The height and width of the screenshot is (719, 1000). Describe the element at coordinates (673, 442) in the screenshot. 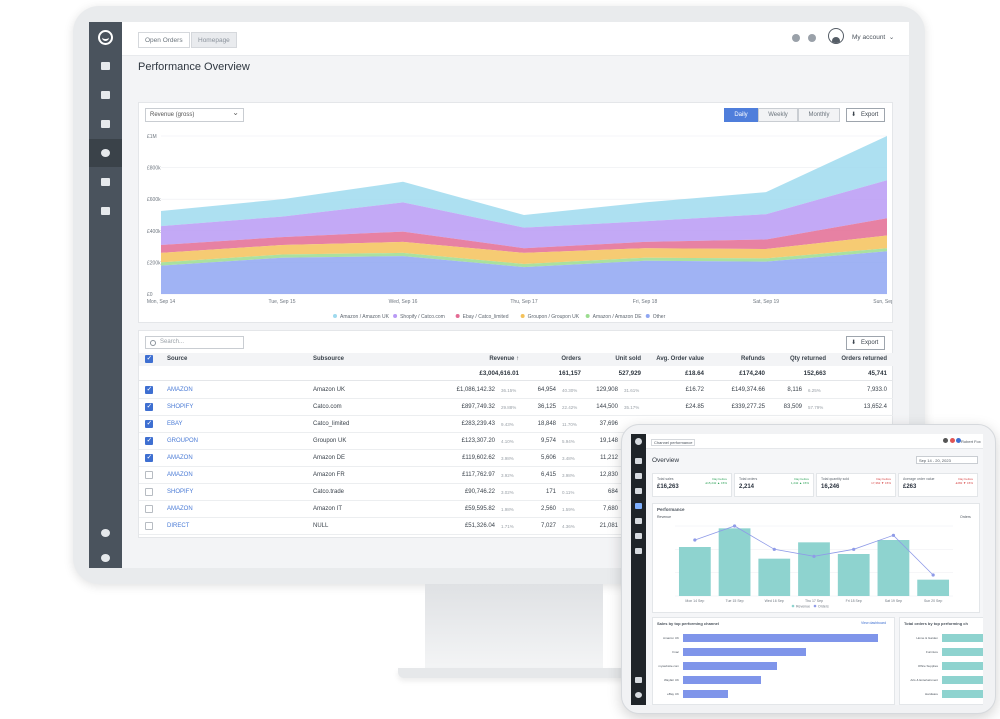

I see `tablet-tab: Channel performance` at that location.